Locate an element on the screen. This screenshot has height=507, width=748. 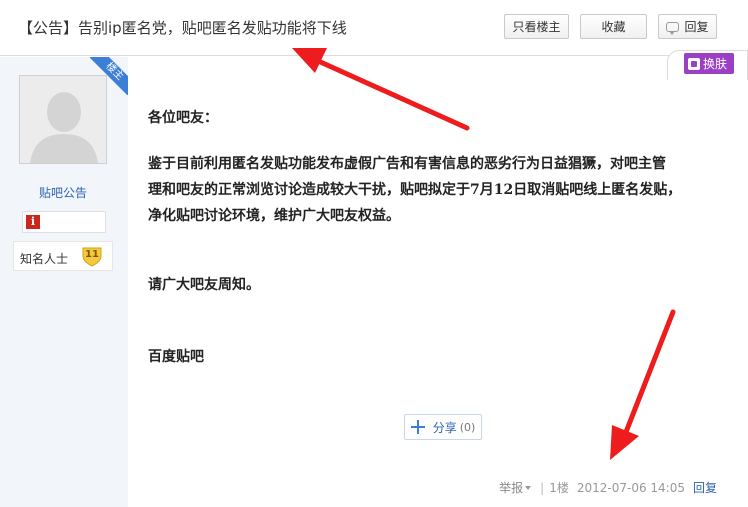
post-timestamp: 2012-07-06 14:05 is located at coordinates (630, 487).